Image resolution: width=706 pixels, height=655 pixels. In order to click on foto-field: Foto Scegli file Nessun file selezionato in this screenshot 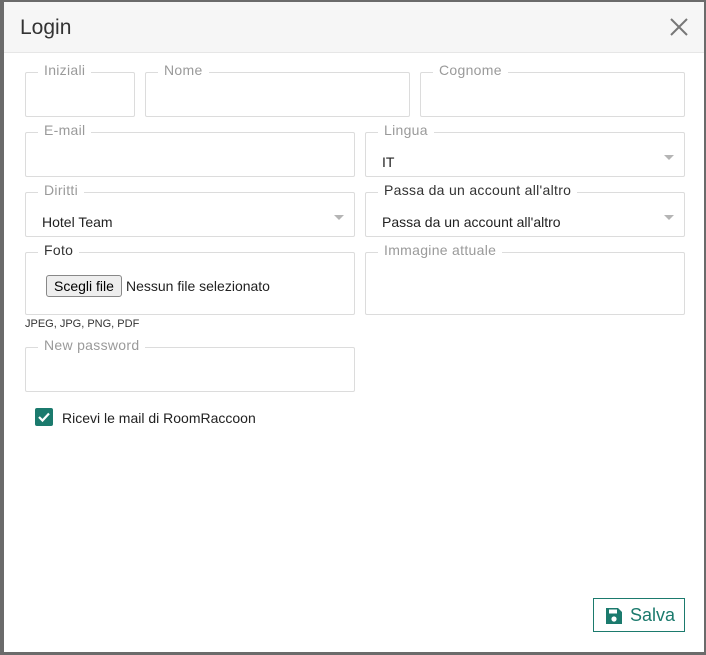, I will do `click(190, 278)`.